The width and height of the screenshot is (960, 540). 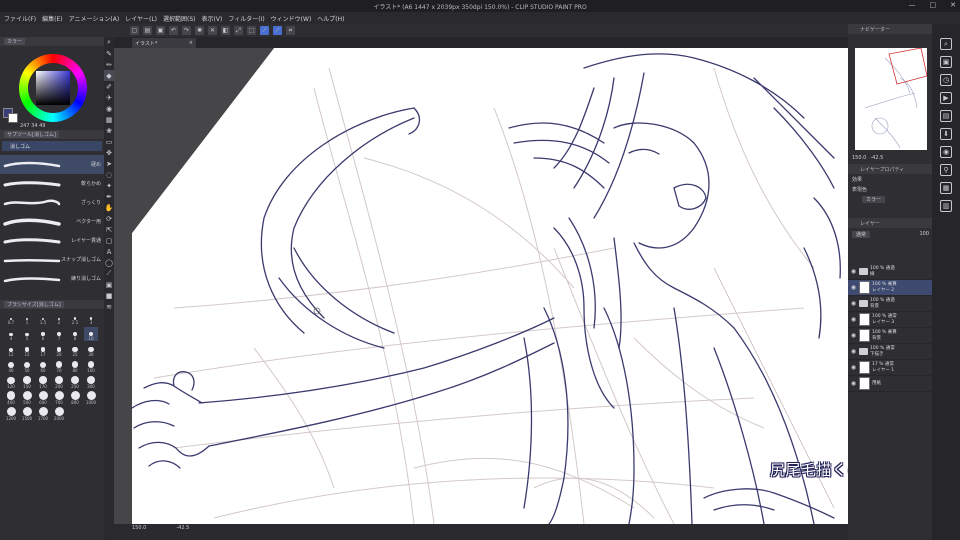 I want to click on navigator-angle: -42.5, so click(x=876, y=158).